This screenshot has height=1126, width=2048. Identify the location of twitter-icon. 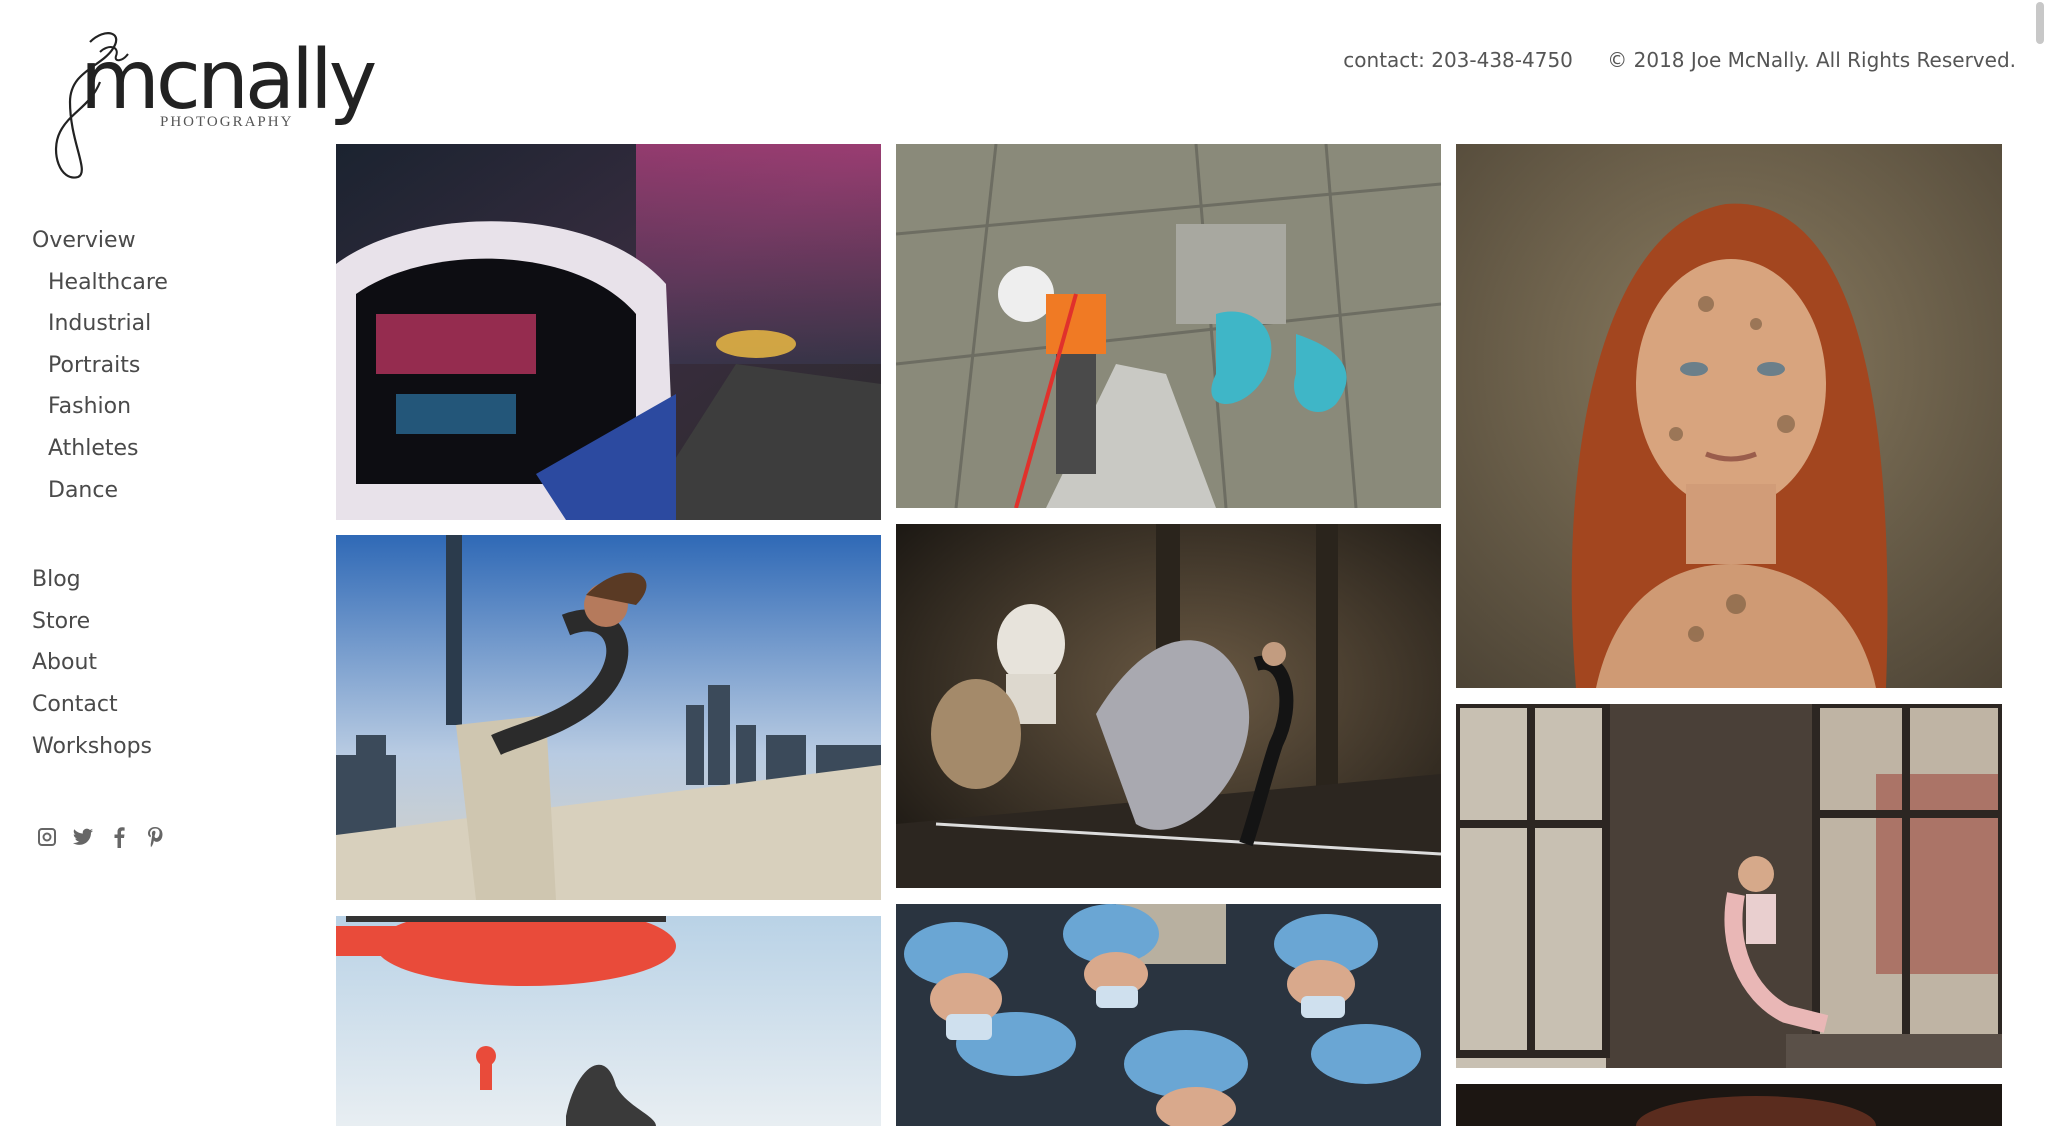
(83, 837).